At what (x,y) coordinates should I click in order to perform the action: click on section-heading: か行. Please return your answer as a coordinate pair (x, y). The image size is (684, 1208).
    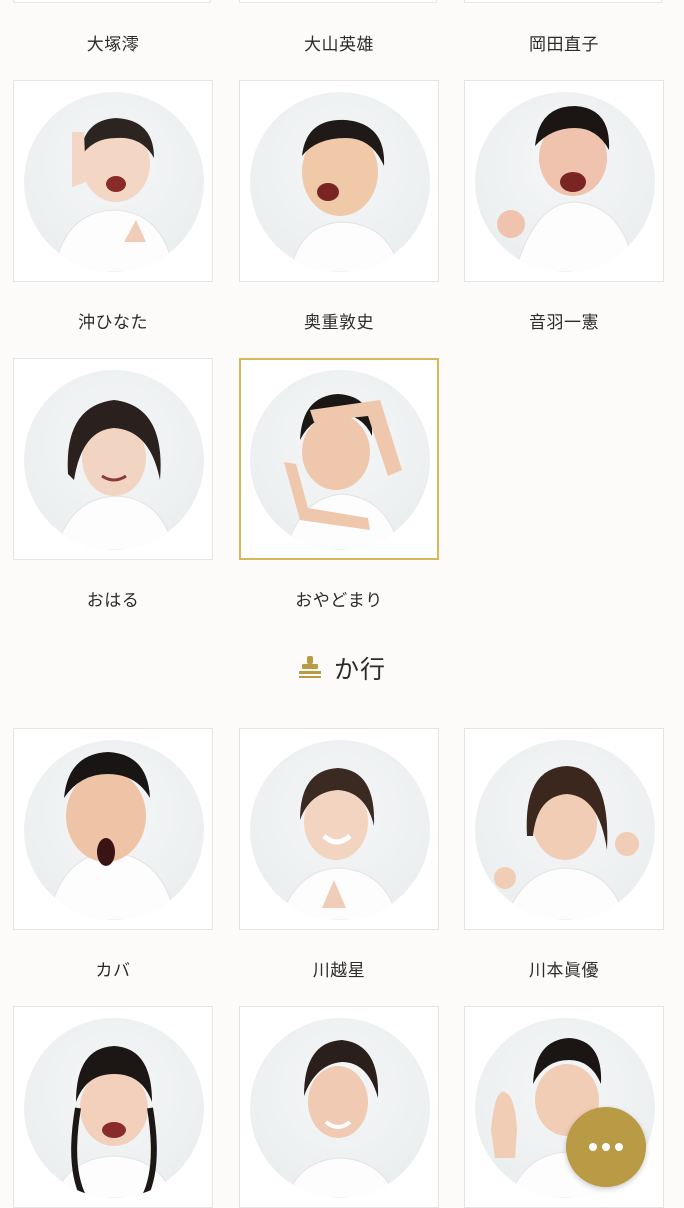
    Looking at the image, I should click on (342, 670).